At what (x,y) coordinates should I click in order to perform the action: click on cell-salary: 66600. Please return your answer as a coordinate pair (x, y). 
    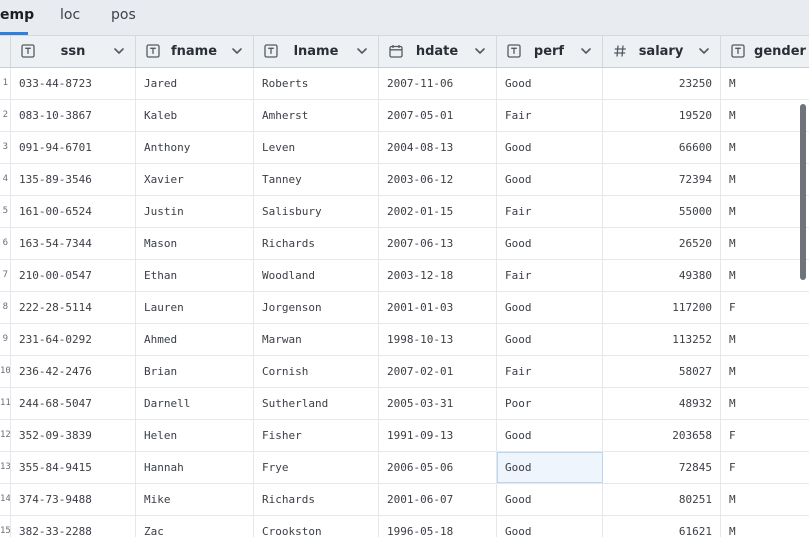
    Looking at the image, I should click on (662, 147).